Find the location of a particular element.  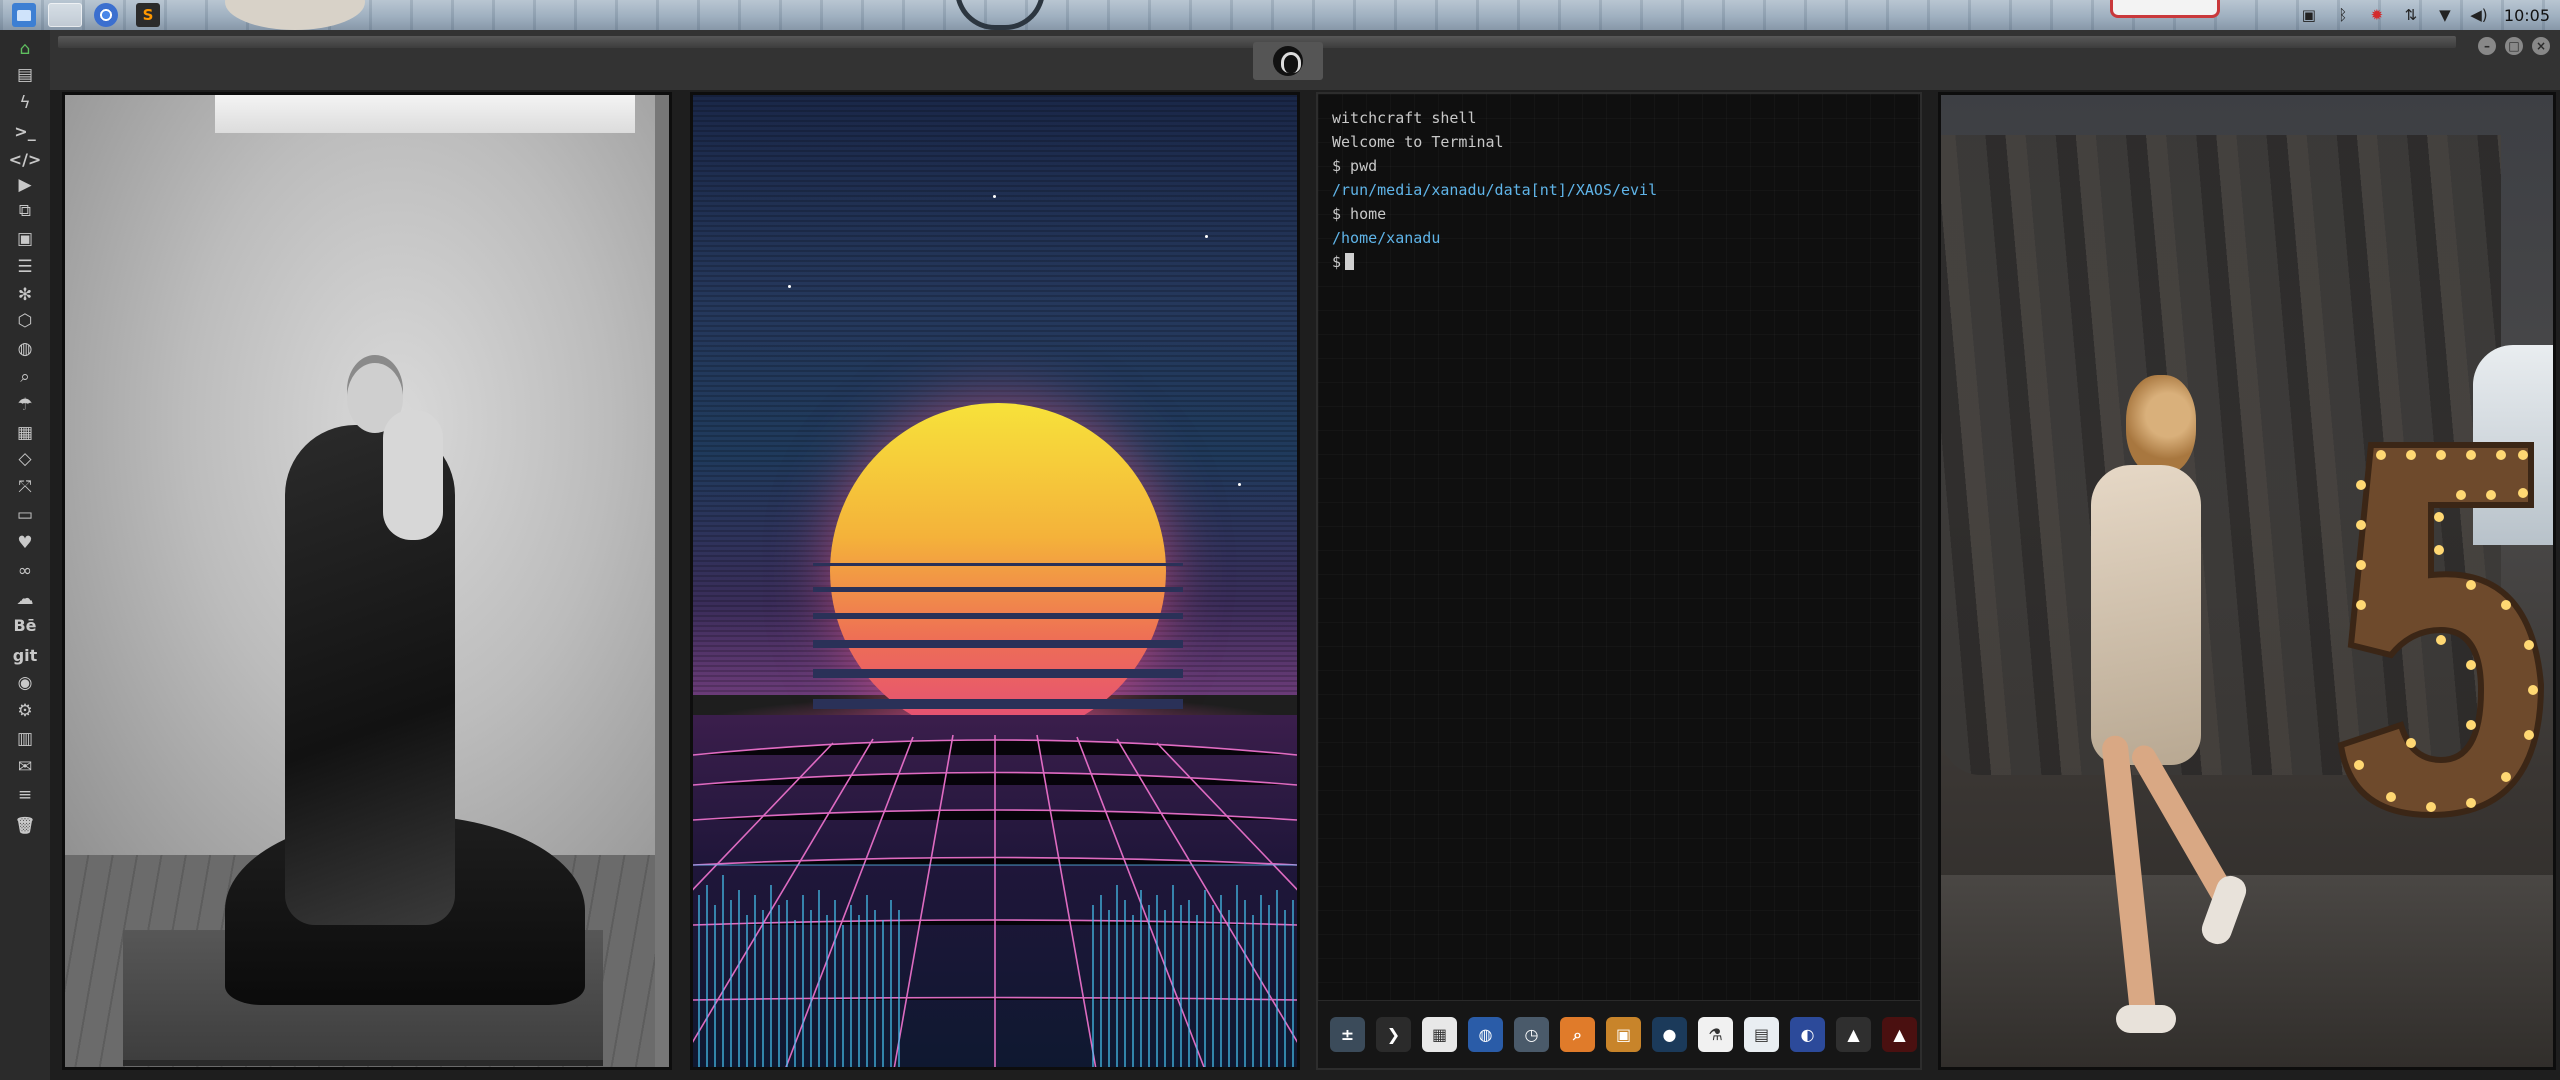

marquee-five-sign is located at coordinates (2441, 630).